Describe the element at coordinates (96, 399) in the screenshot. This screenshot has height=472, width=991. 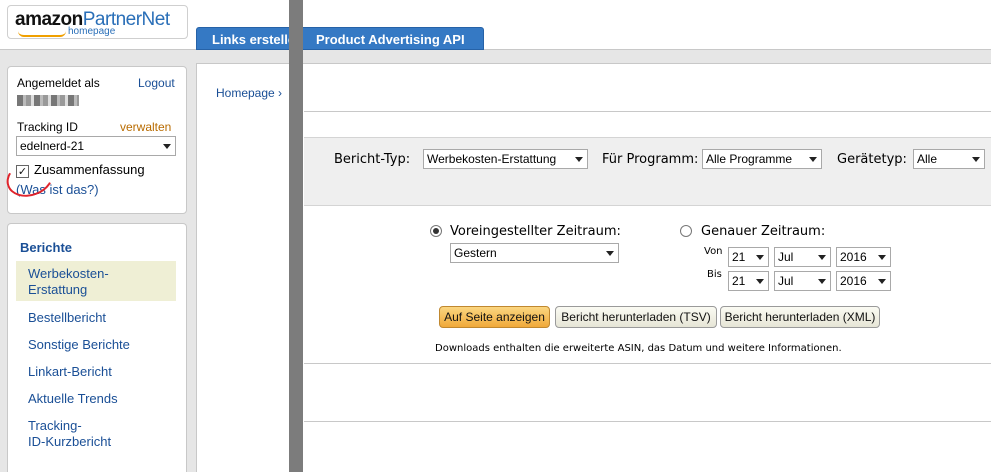
I see `sidebar-item-aktuelle-trends: Aktuelle Trends` at that location.